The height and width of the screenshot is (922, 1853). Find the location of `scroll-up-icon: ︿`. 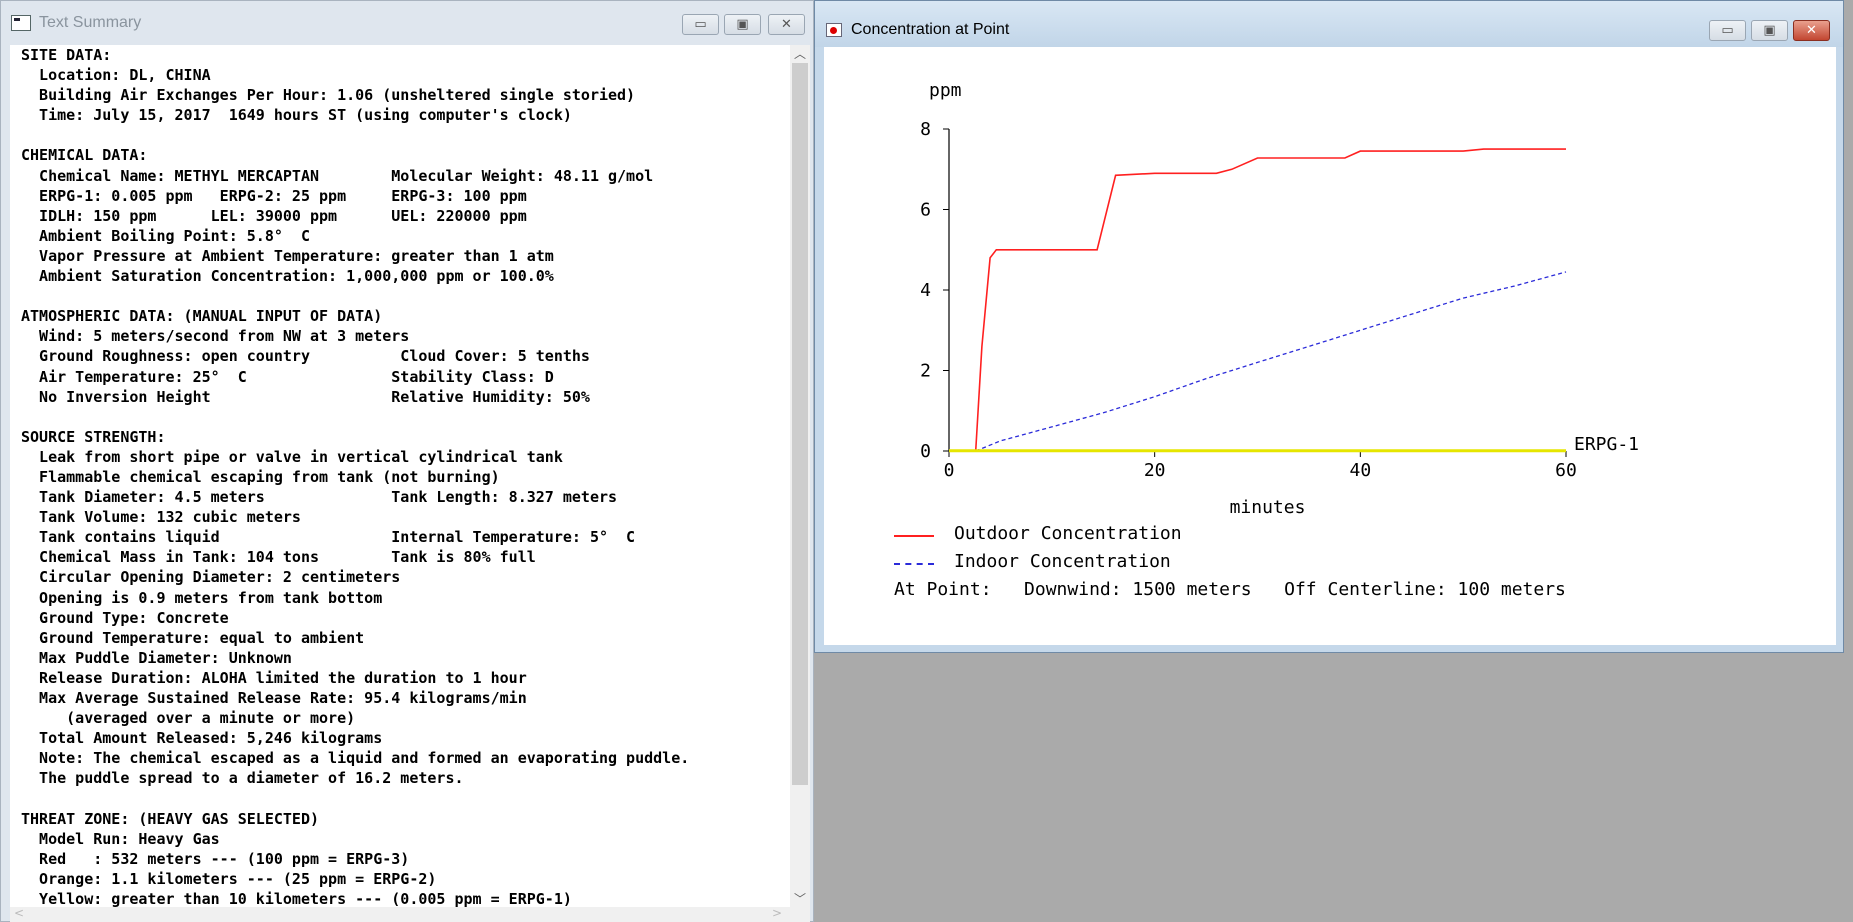

scroll-up-icon: ︿ is located at coordinates (800, 53).